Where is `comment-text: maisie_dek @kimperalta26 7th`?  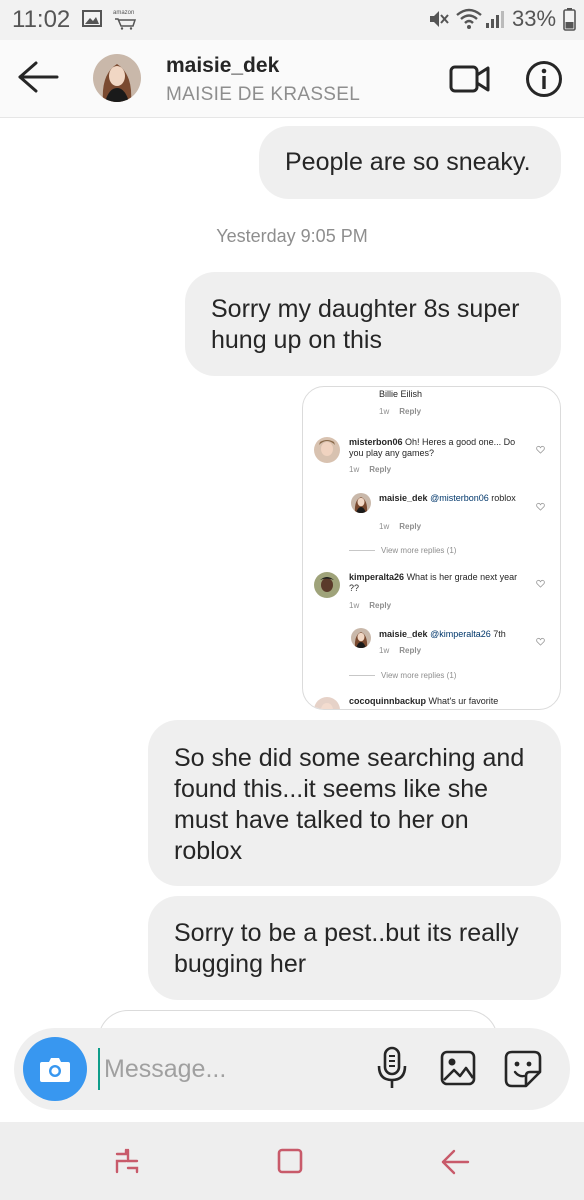
comment-text: maisie_dek @kimperalta26 7th is located at coordinates (442, 634).